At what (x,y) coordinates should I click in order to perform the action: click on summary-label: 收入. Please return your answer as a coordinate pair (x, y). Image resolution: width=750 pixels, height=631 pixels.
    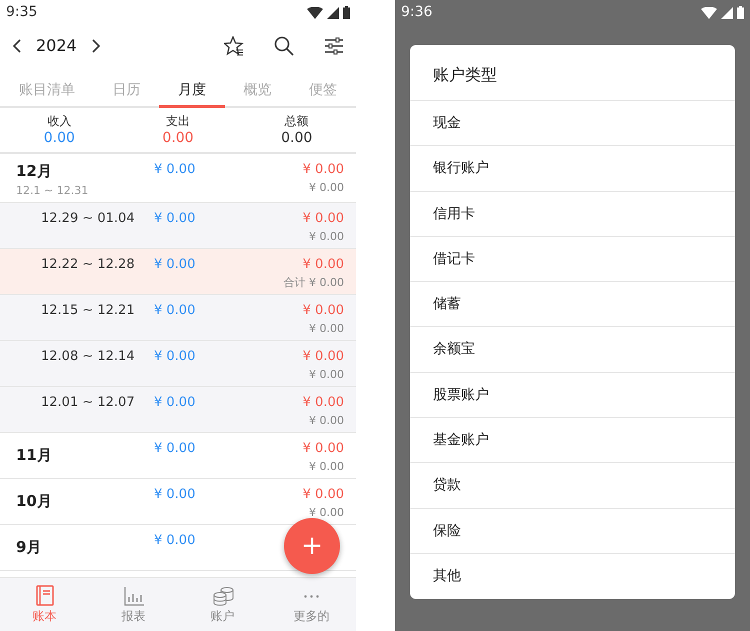
    Looking at the image, I should click on (59, 121).